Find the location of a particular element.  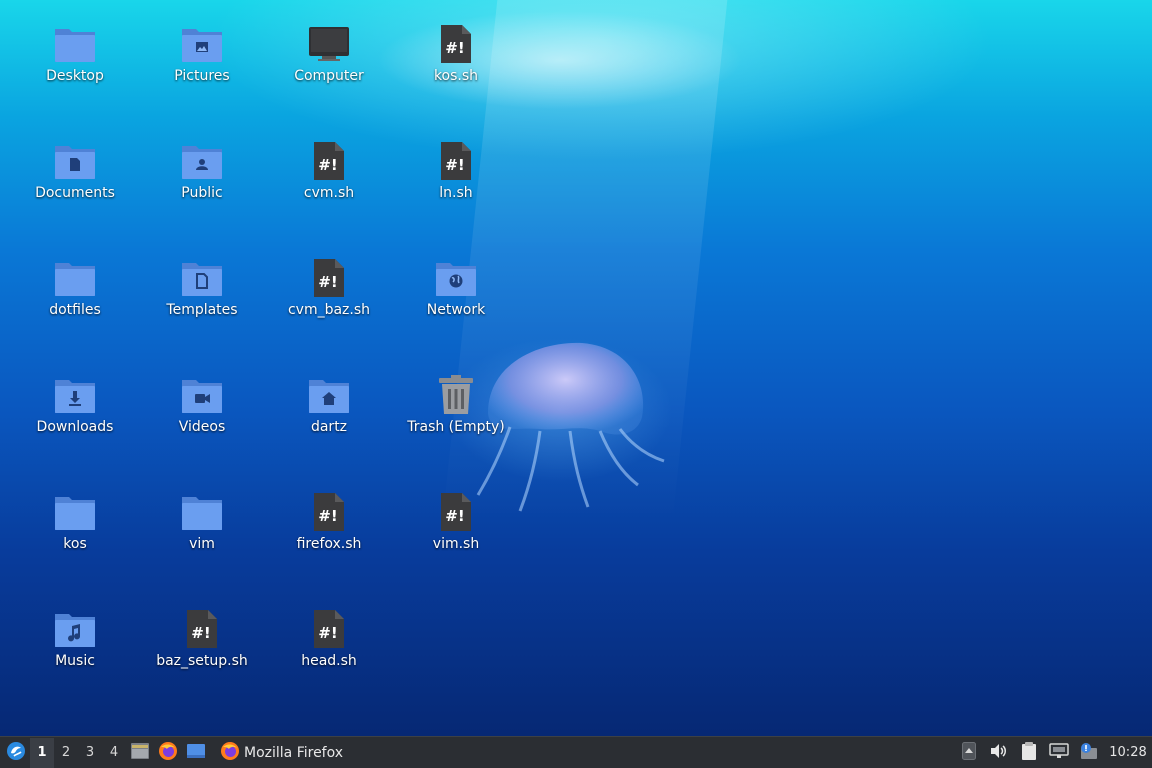

file-manager-launcher is located at coordinates (140, 753).